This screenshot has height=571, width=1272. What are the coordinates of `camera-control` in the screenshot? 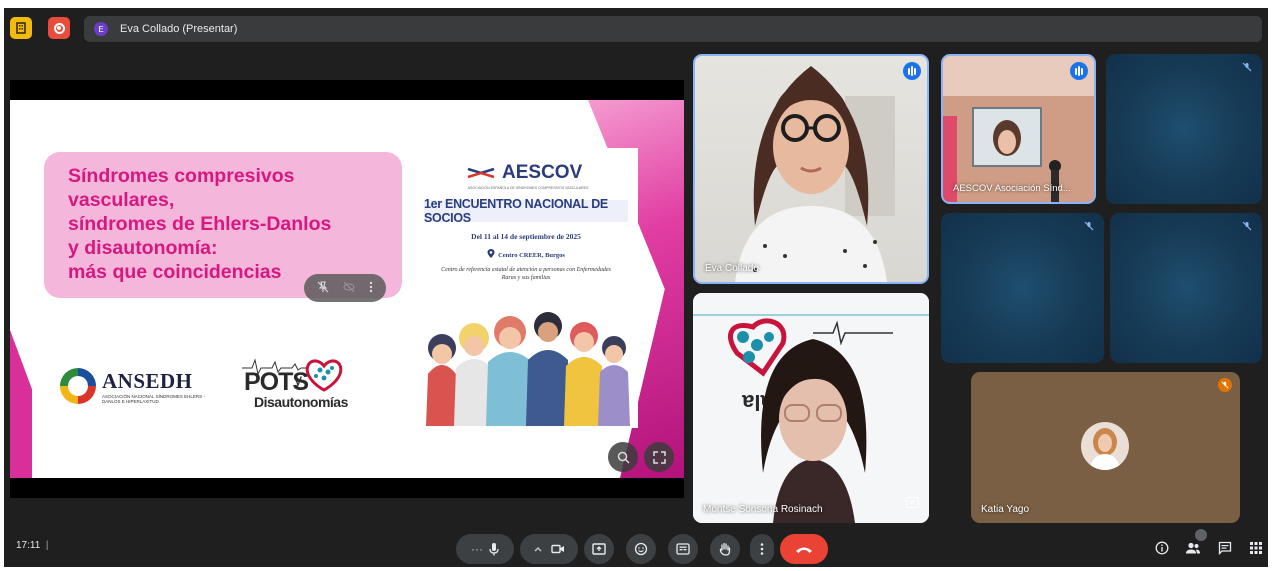 It's located at (549, 549).